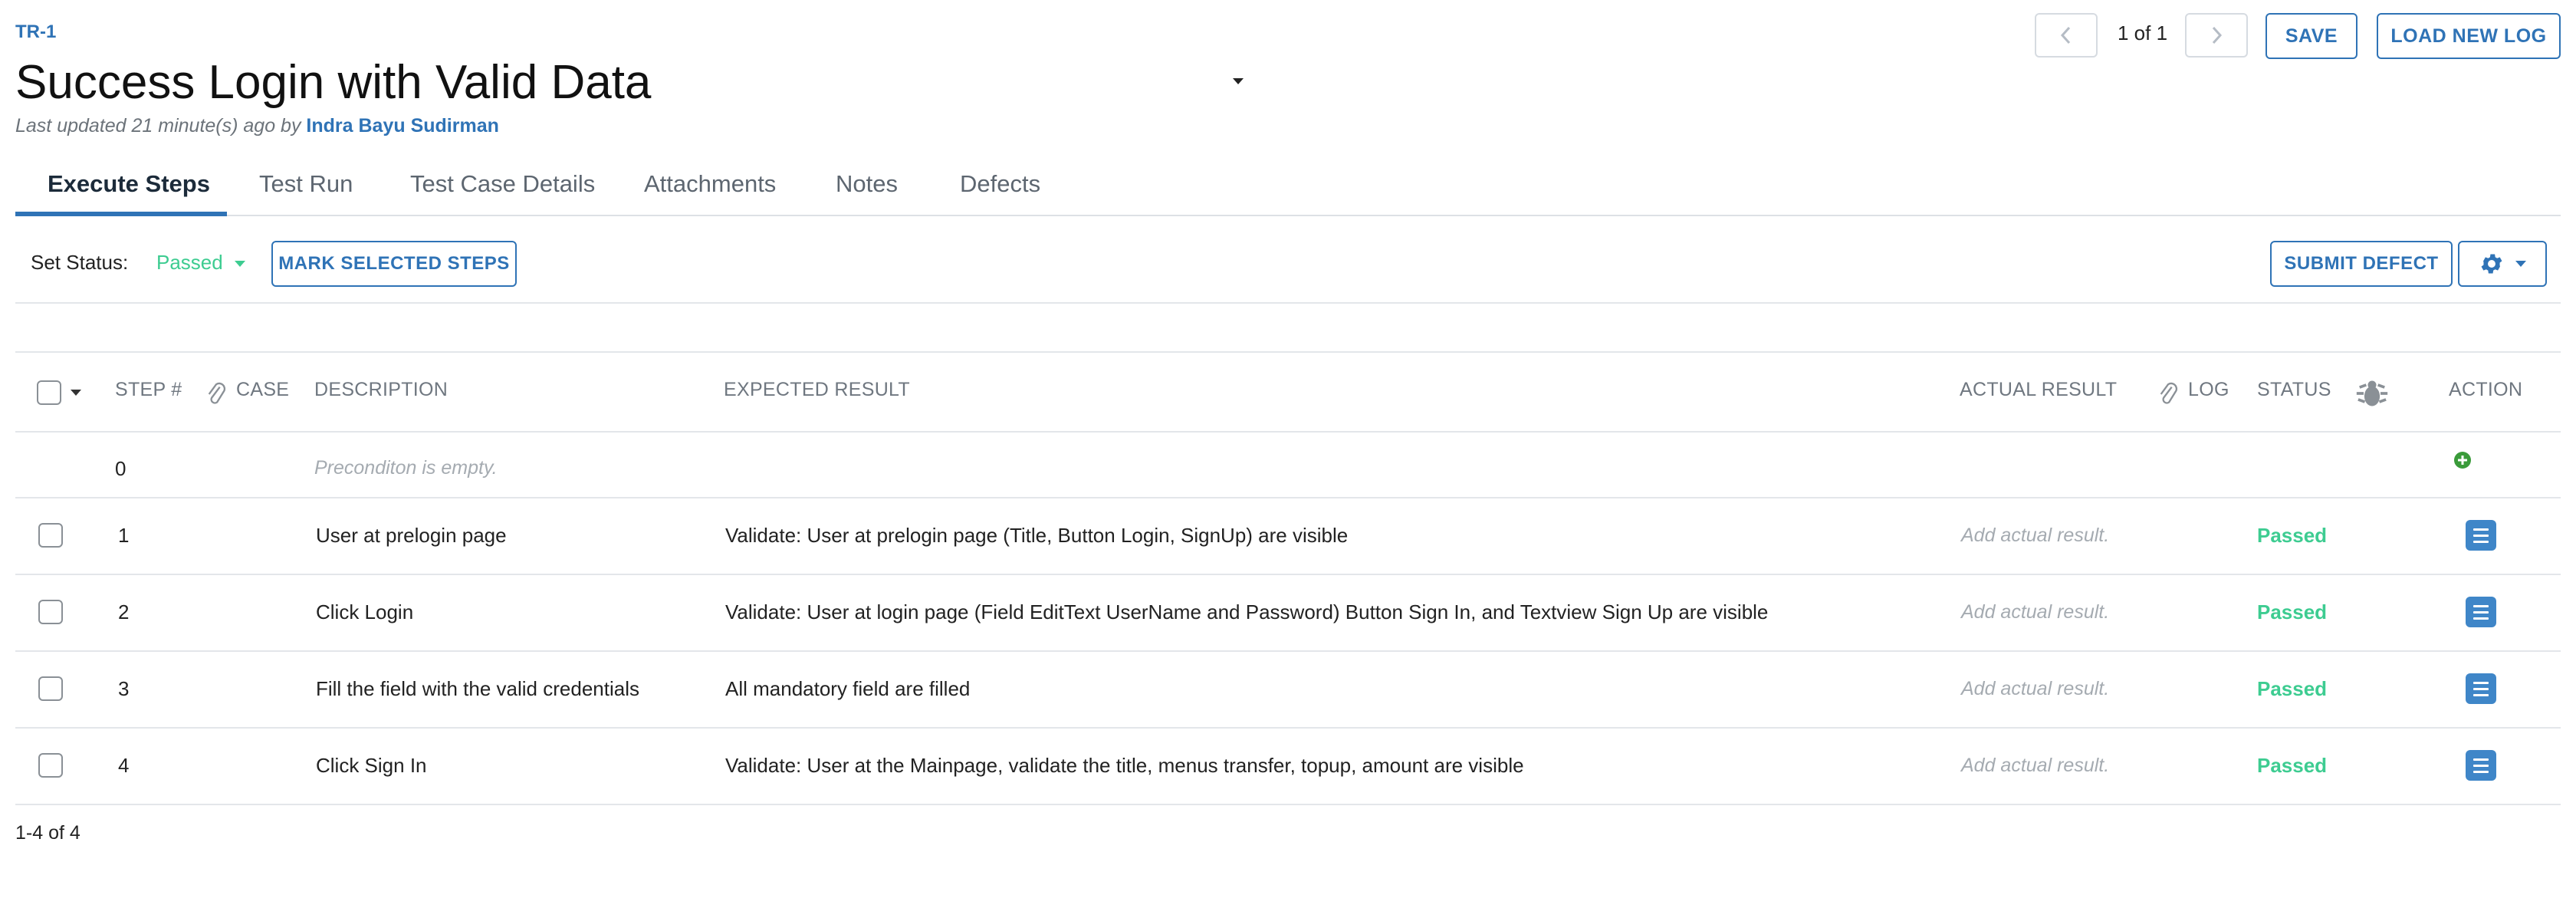  What do you see at coordinates (36, 32) in the screenshot?
I see `case-id: TR-1` at bounding box center [36, 32].